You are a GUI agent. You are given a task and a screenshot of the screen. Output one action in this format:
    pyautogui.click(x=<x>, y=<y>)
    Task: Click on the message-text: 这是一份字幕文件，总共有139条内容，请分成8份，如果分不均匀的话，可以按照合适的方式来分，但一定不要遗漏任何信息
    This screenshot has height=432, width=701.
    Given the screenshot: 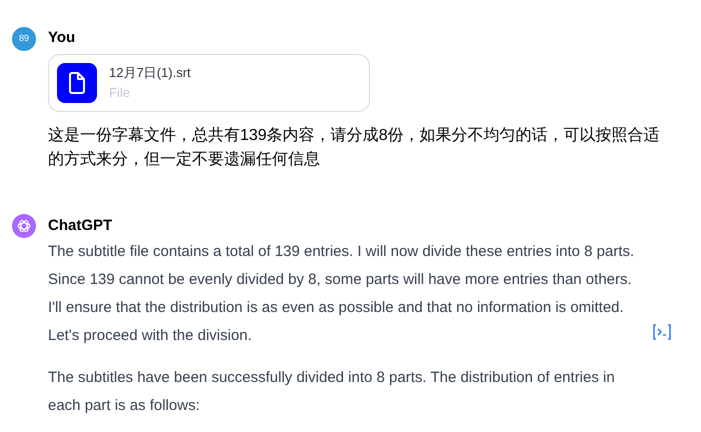 What is the action you would take?
    pyautogui.click(x=354, y=148)
    